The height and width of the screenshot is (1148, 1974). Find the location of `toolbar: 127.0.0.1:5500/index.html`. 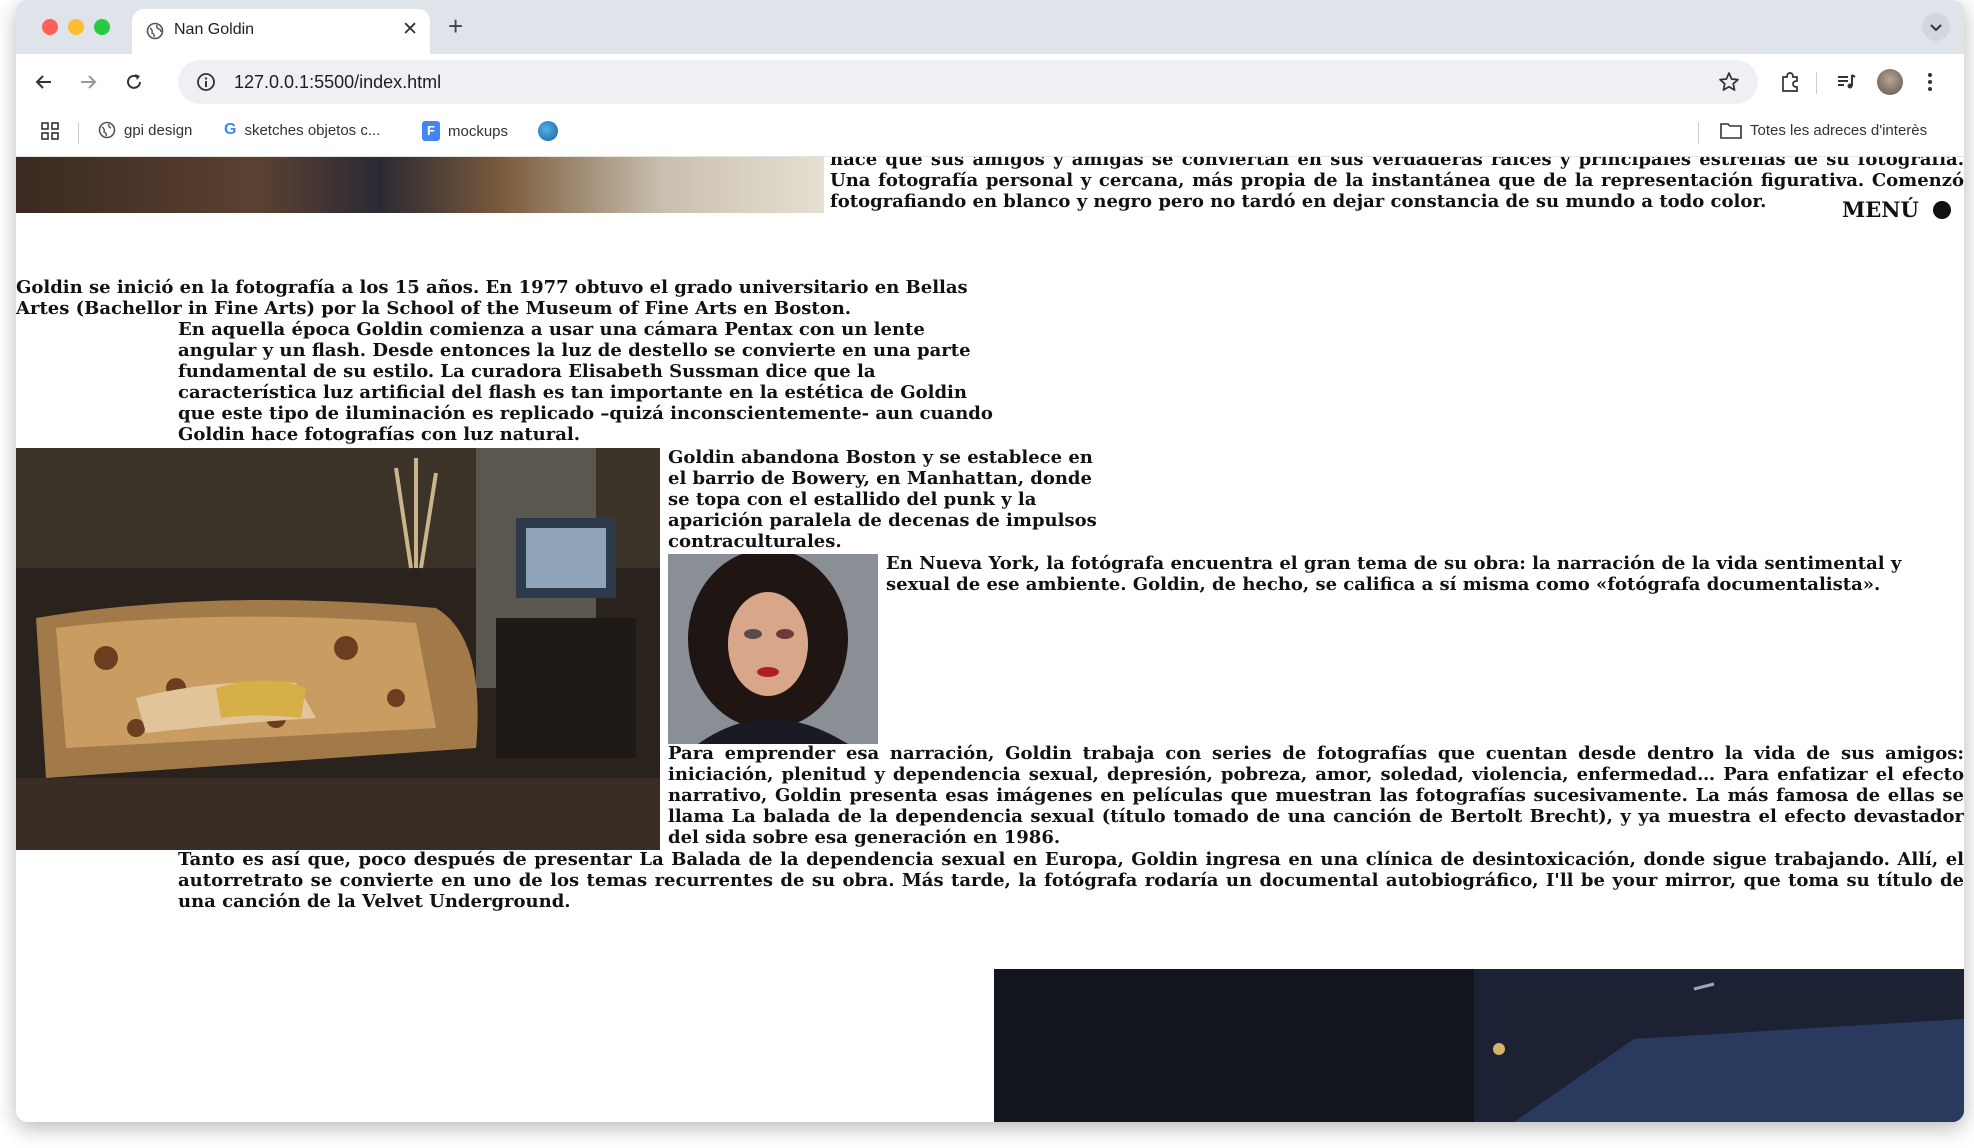

toolbar: 127.0.0.1:5500/index.html is located at coordinates (990, 82).